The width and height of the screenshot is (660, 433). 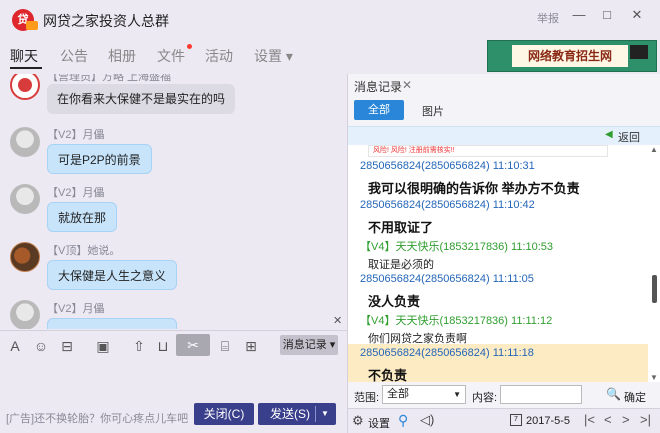 I want to click on history-tab: 消息记录, so click(x=378, y=86).